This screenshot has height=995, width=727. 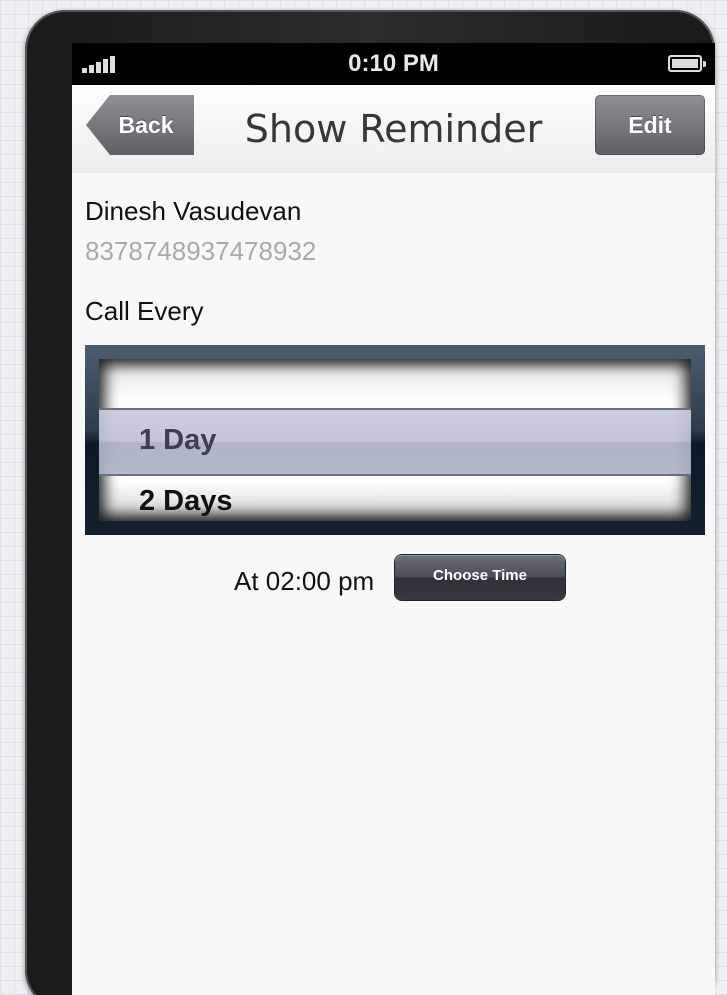 I want to click on picker-option-1-day: 1 Day, so click(x=177, y=440).